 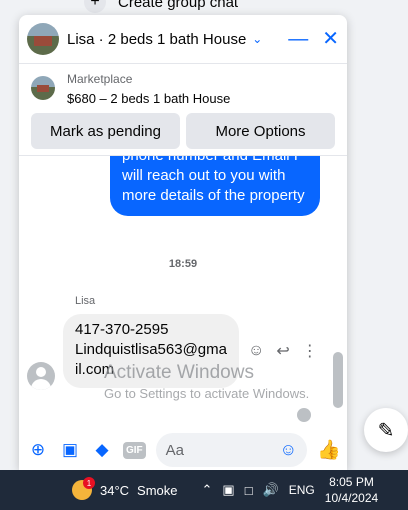 What do you see at coordinates (351, 498) in the screenshot?
I see `clock-date: 10/4/2024` at bounding box center [351, 498].